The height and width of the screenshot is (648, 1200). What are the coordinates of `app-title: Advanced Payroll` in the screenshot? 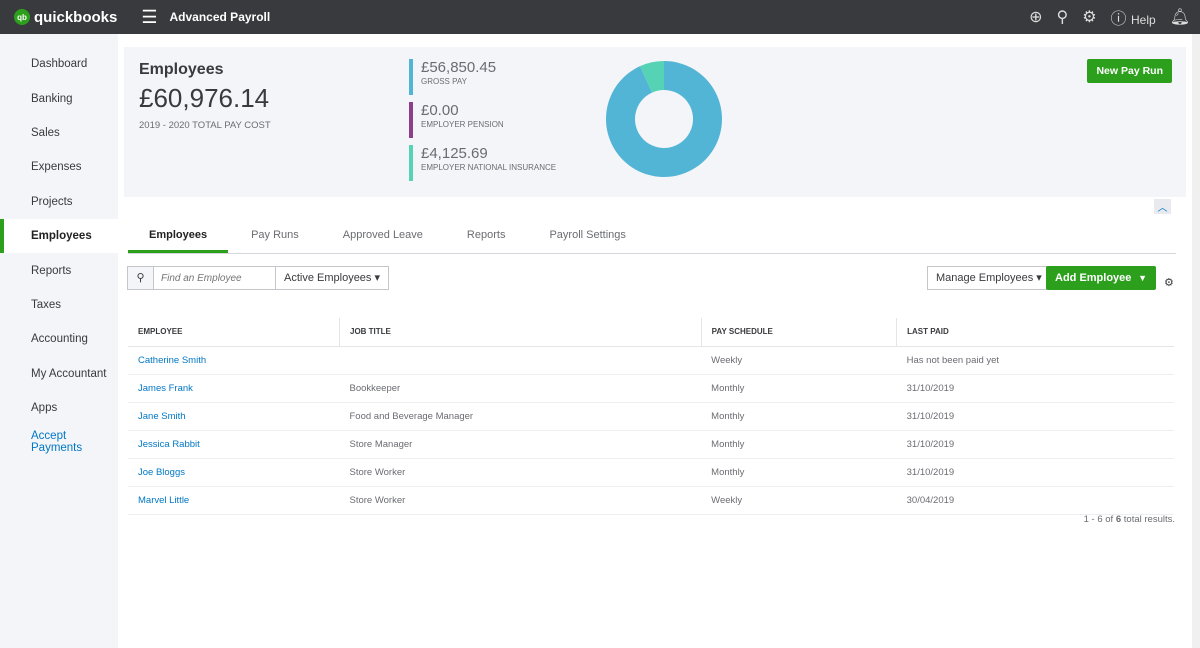 It's located at (220, 17).